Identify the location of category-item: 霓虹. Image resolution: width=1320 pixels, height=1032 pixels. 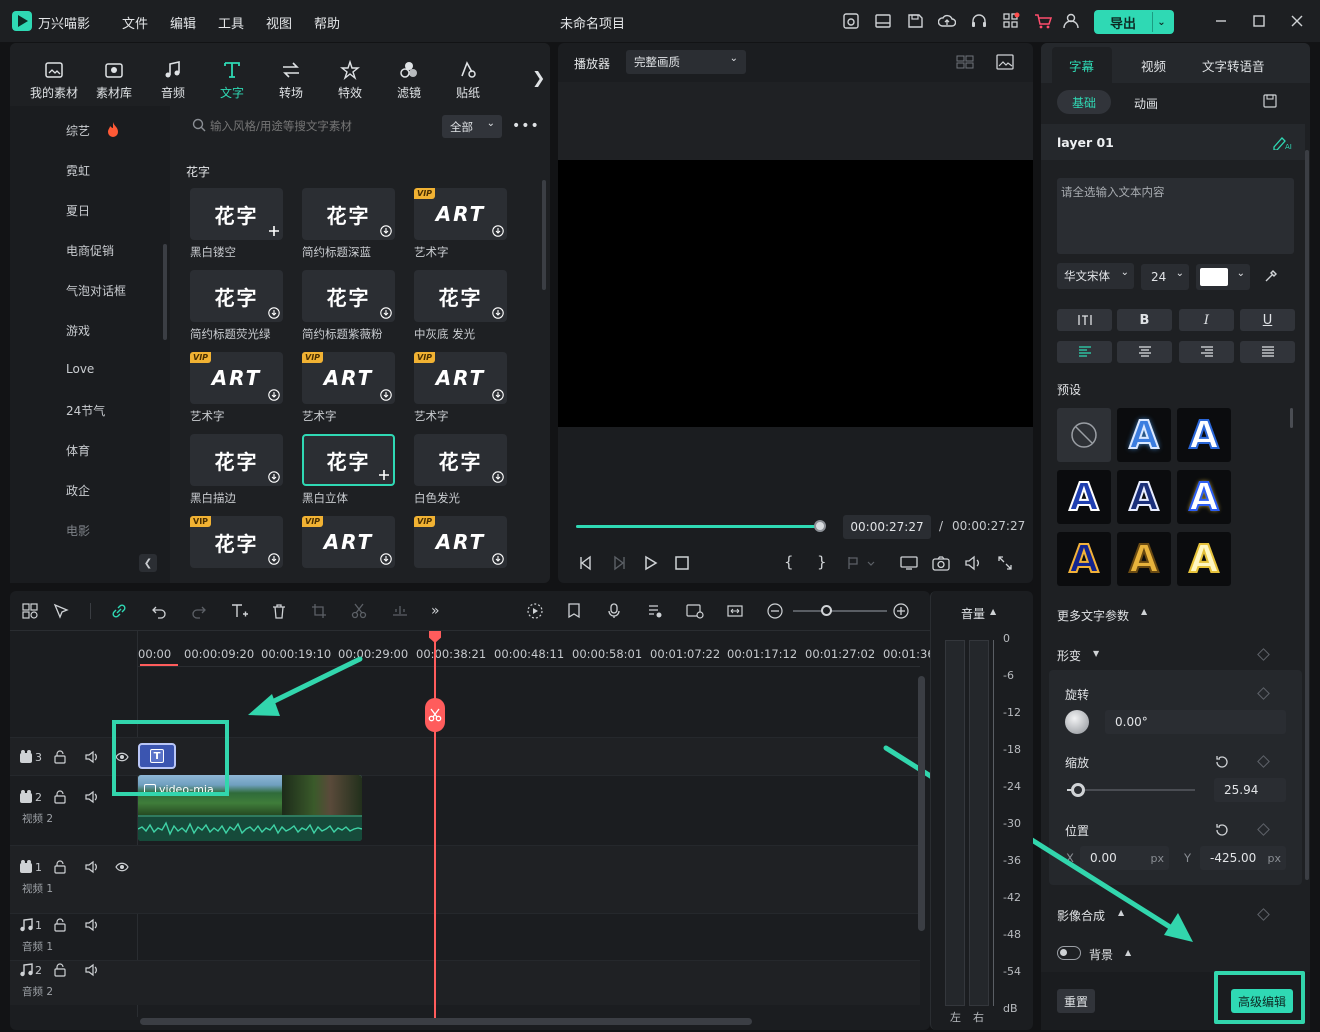
(78, 170).